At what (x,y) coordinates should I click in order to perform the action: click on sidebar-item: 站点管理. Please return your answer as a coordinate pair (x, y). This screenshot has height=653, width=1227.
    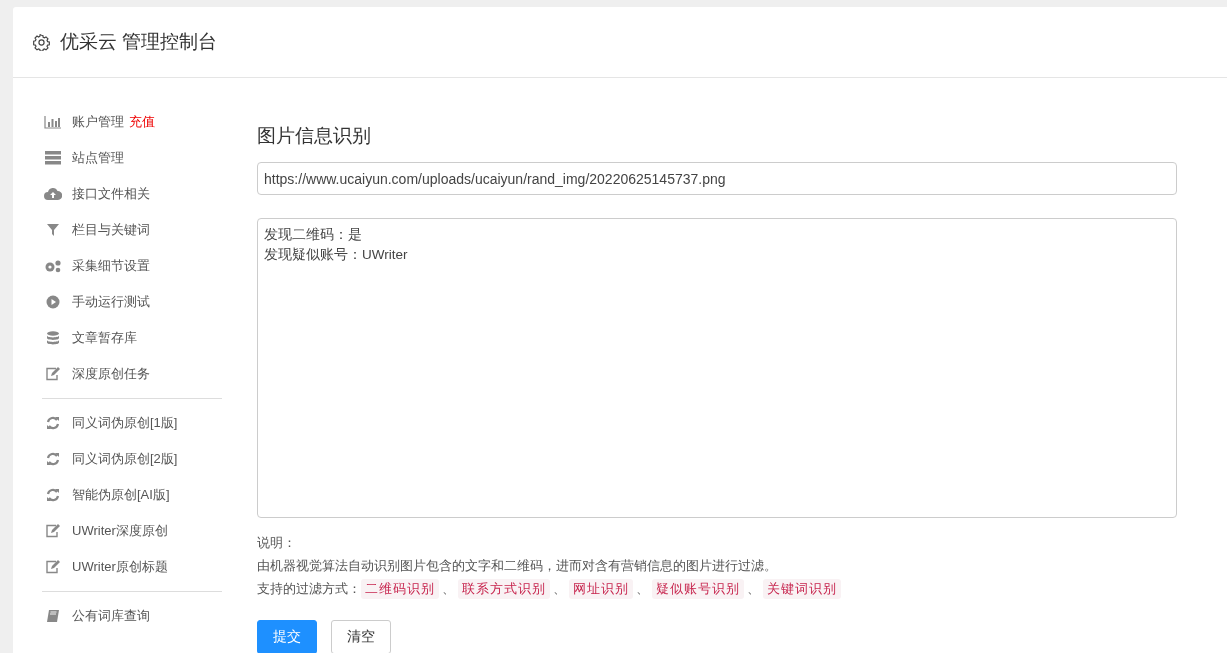
    Looking at the image, I should click on (98, 158).